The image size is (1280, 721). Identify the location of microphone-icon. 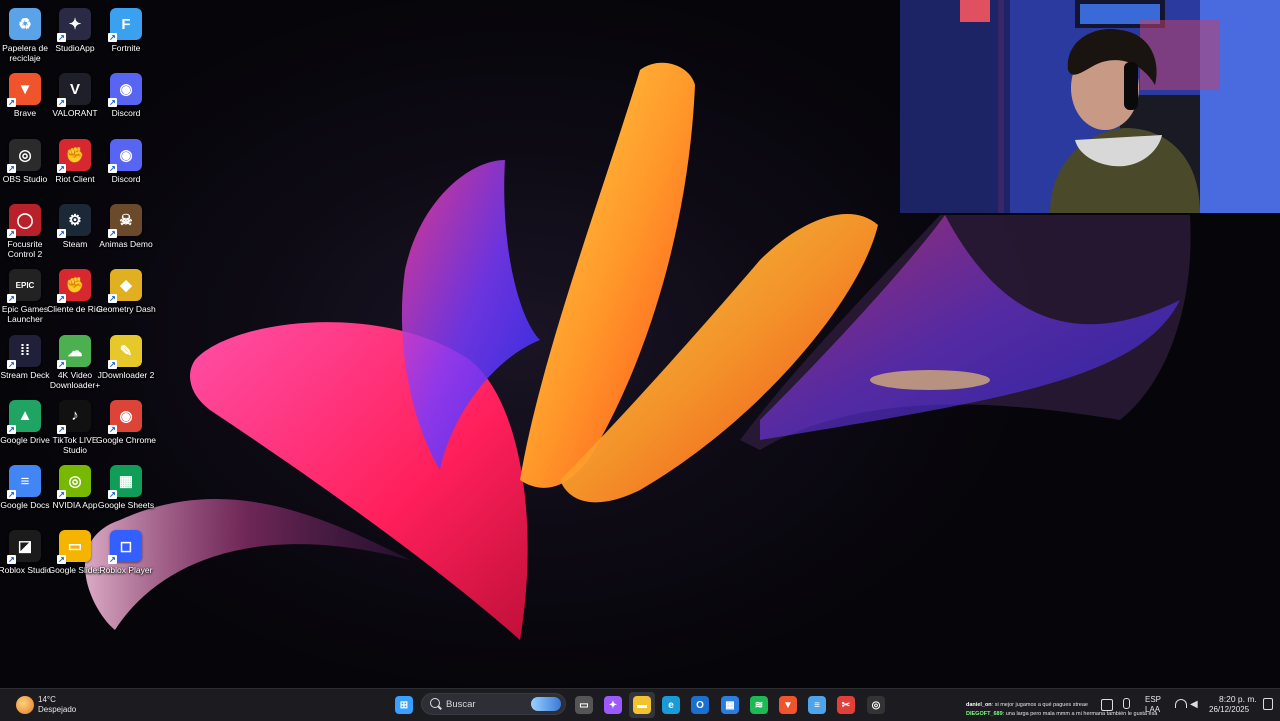
(1126, 703).